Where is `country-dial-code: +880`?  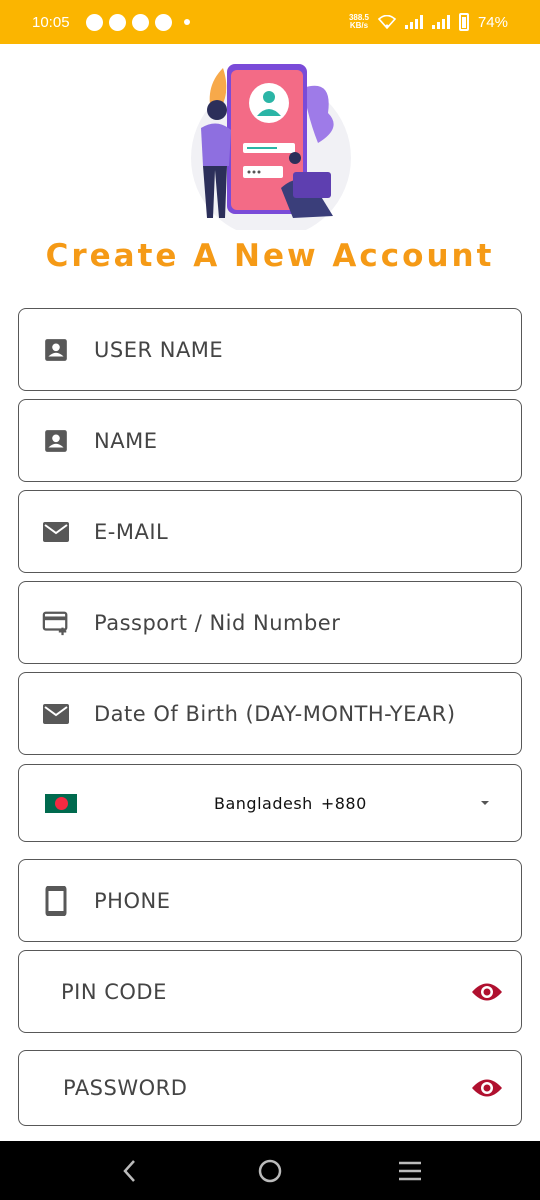 country-dial-code: +880 is located at coordinates (343, 803).